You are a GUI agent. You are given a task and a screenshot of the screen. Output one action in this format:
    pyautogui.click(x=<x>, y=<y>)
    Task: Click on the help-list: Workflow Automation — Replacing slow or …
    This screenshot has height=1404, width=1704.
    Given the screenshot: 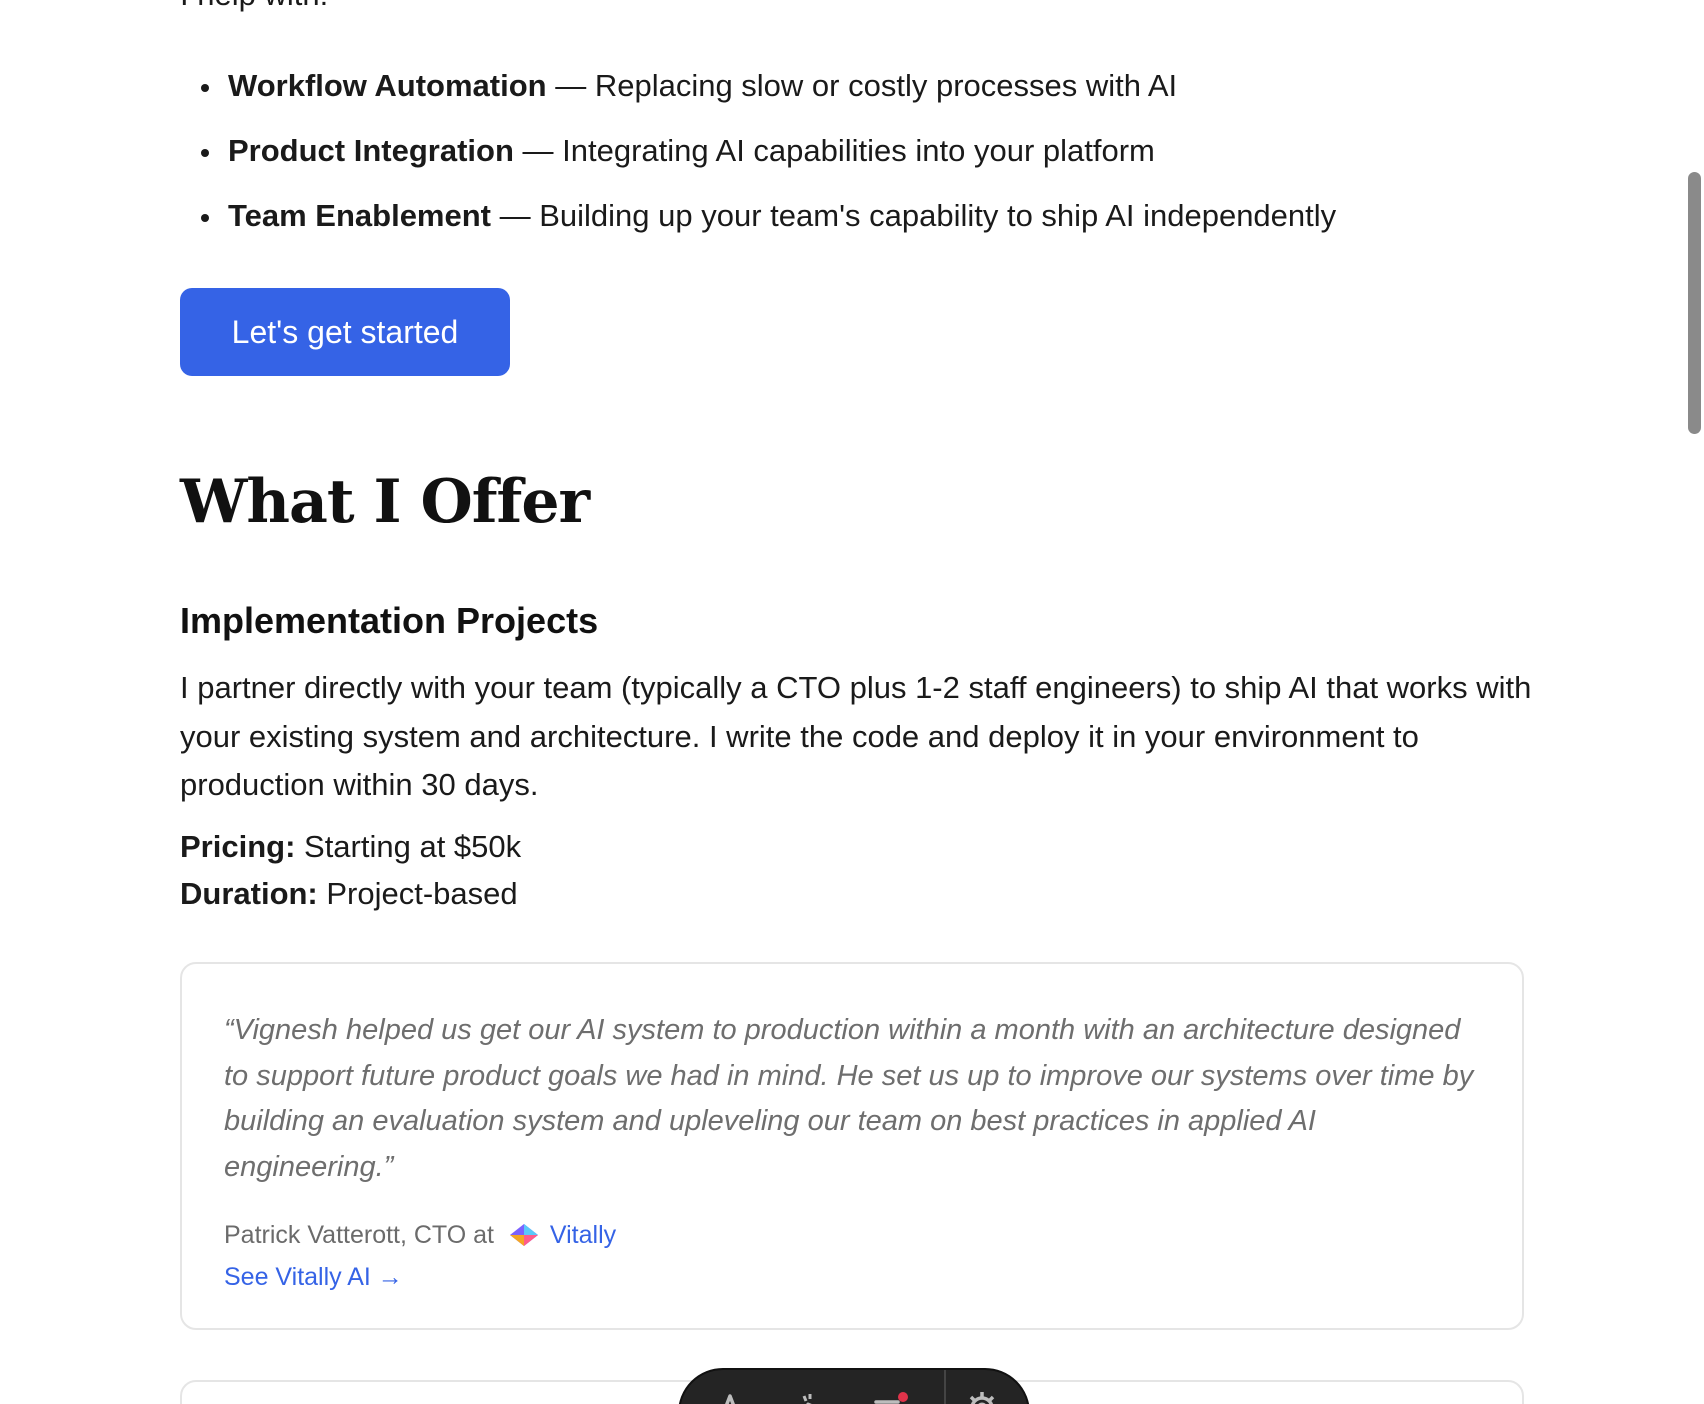 What is the action you would take?
    pyautogui.click(x=758, y=161)
    